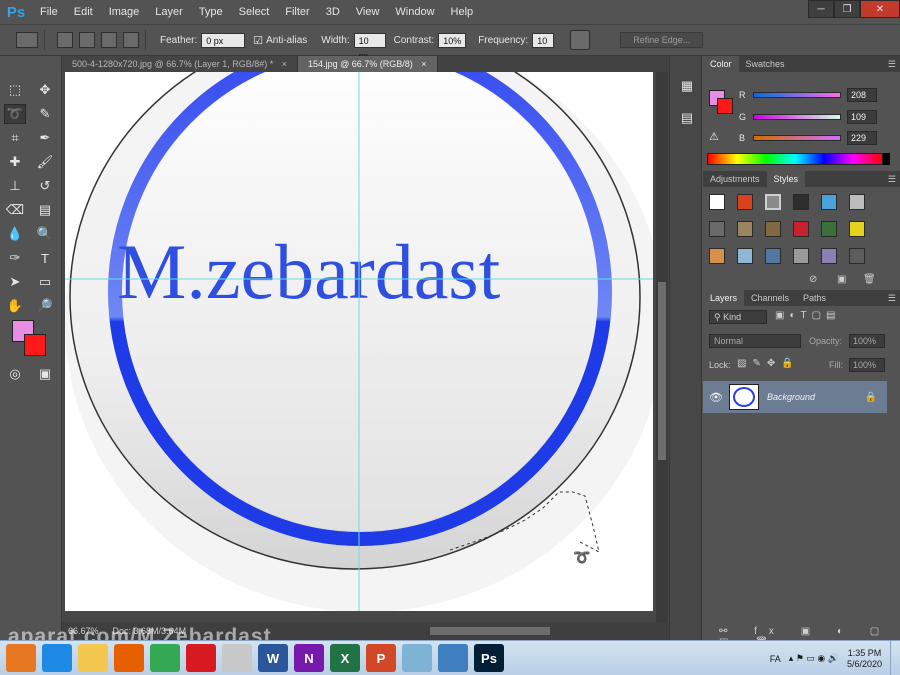  Describe the element at coordinates (65, 40) in the screenshot. I see `new-selection-icon` at that location.